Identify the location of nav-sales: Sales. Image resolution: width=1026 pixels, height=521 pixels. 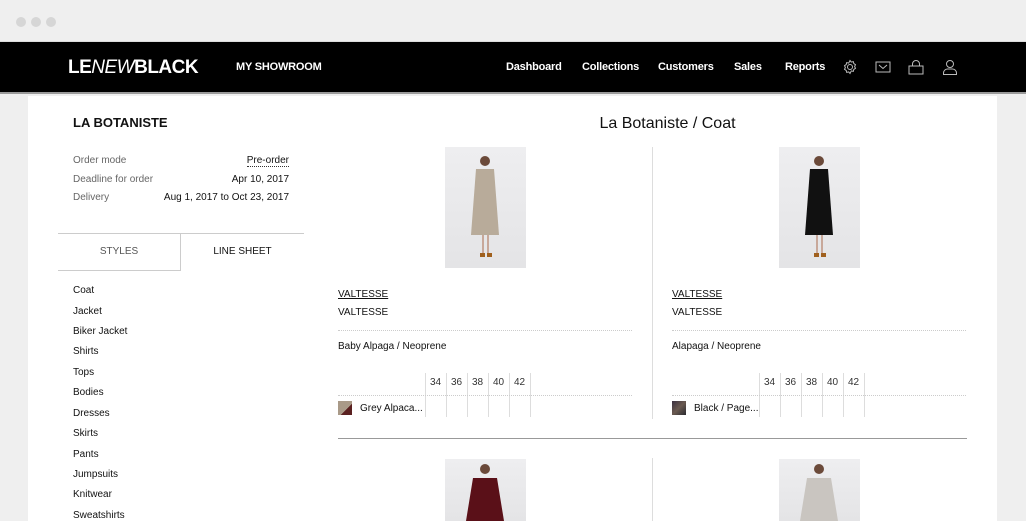
(748, 67).